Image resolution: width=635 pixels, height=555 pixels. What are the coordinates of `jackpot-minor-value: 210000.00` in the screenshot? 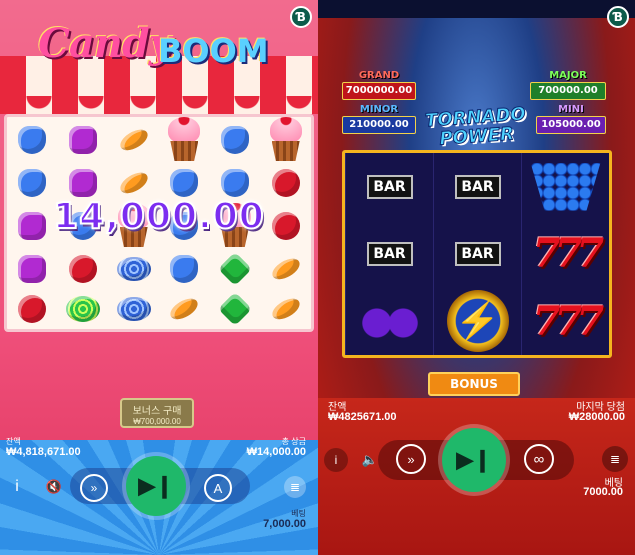 It's located at (379, 125).